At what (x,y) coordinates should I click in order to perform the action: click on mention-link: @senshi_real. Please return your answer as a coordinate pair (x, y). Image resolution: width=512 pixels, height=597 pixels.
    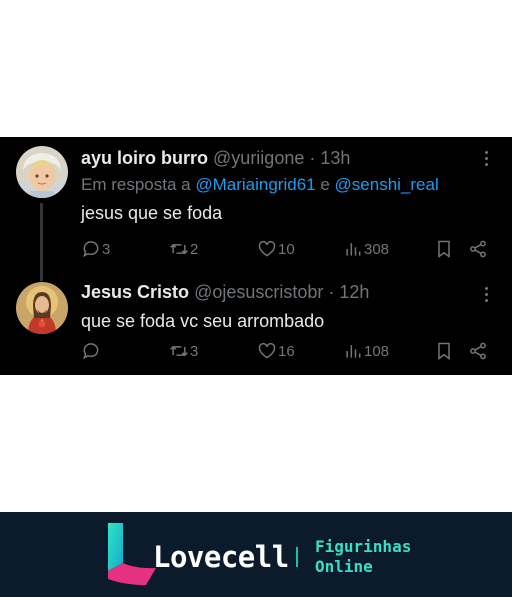
    Looking at the image, I should click on (387, 184).